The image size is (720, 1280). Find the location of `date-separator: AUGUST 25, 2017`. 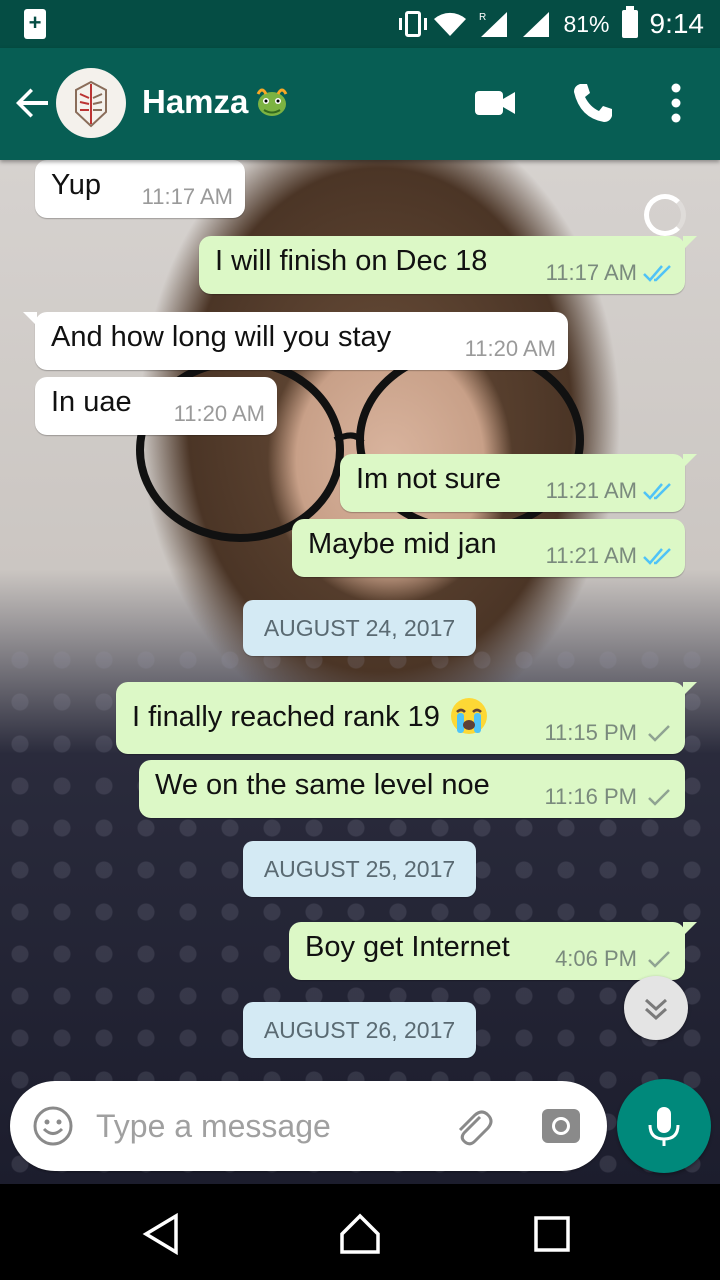

date-separator: AUGUST 25, 2017 is located at coordinates (359, 869).